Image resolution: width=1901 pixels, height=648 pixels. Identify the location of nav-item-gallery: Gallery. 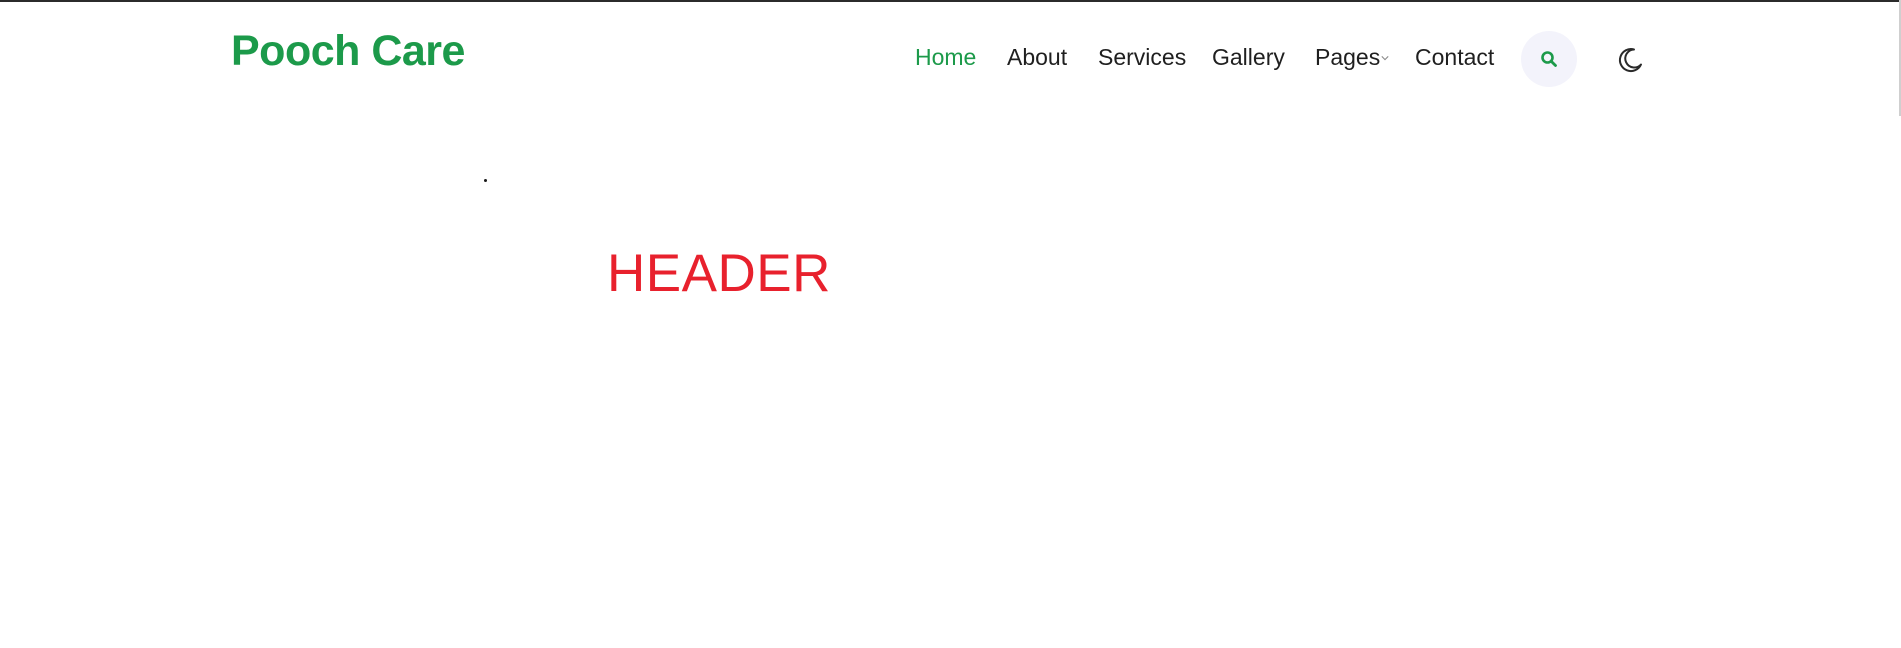
(1248, 57).